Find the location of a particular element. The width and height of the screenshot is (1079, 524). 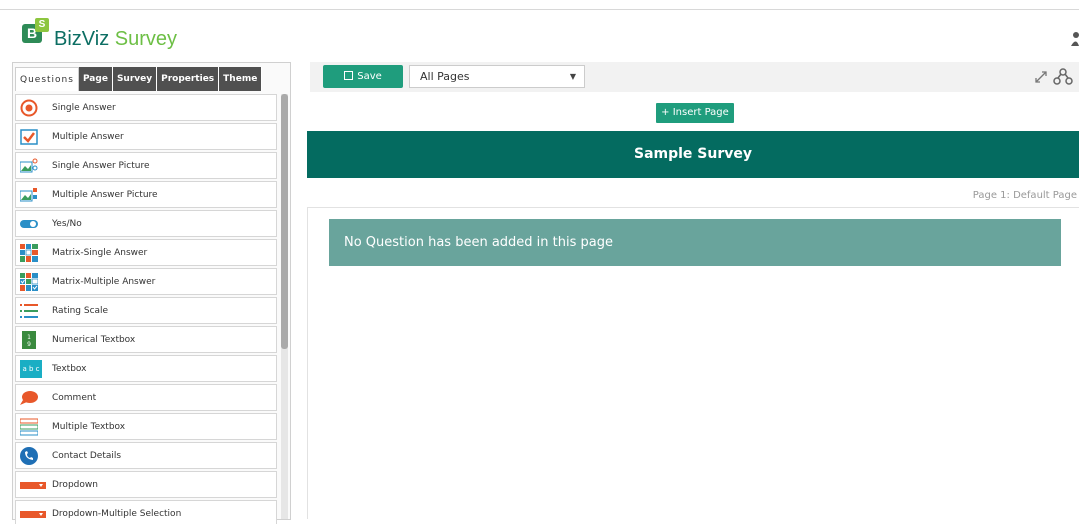

picture-checkbox-icon is located at coordinates (28, 195).